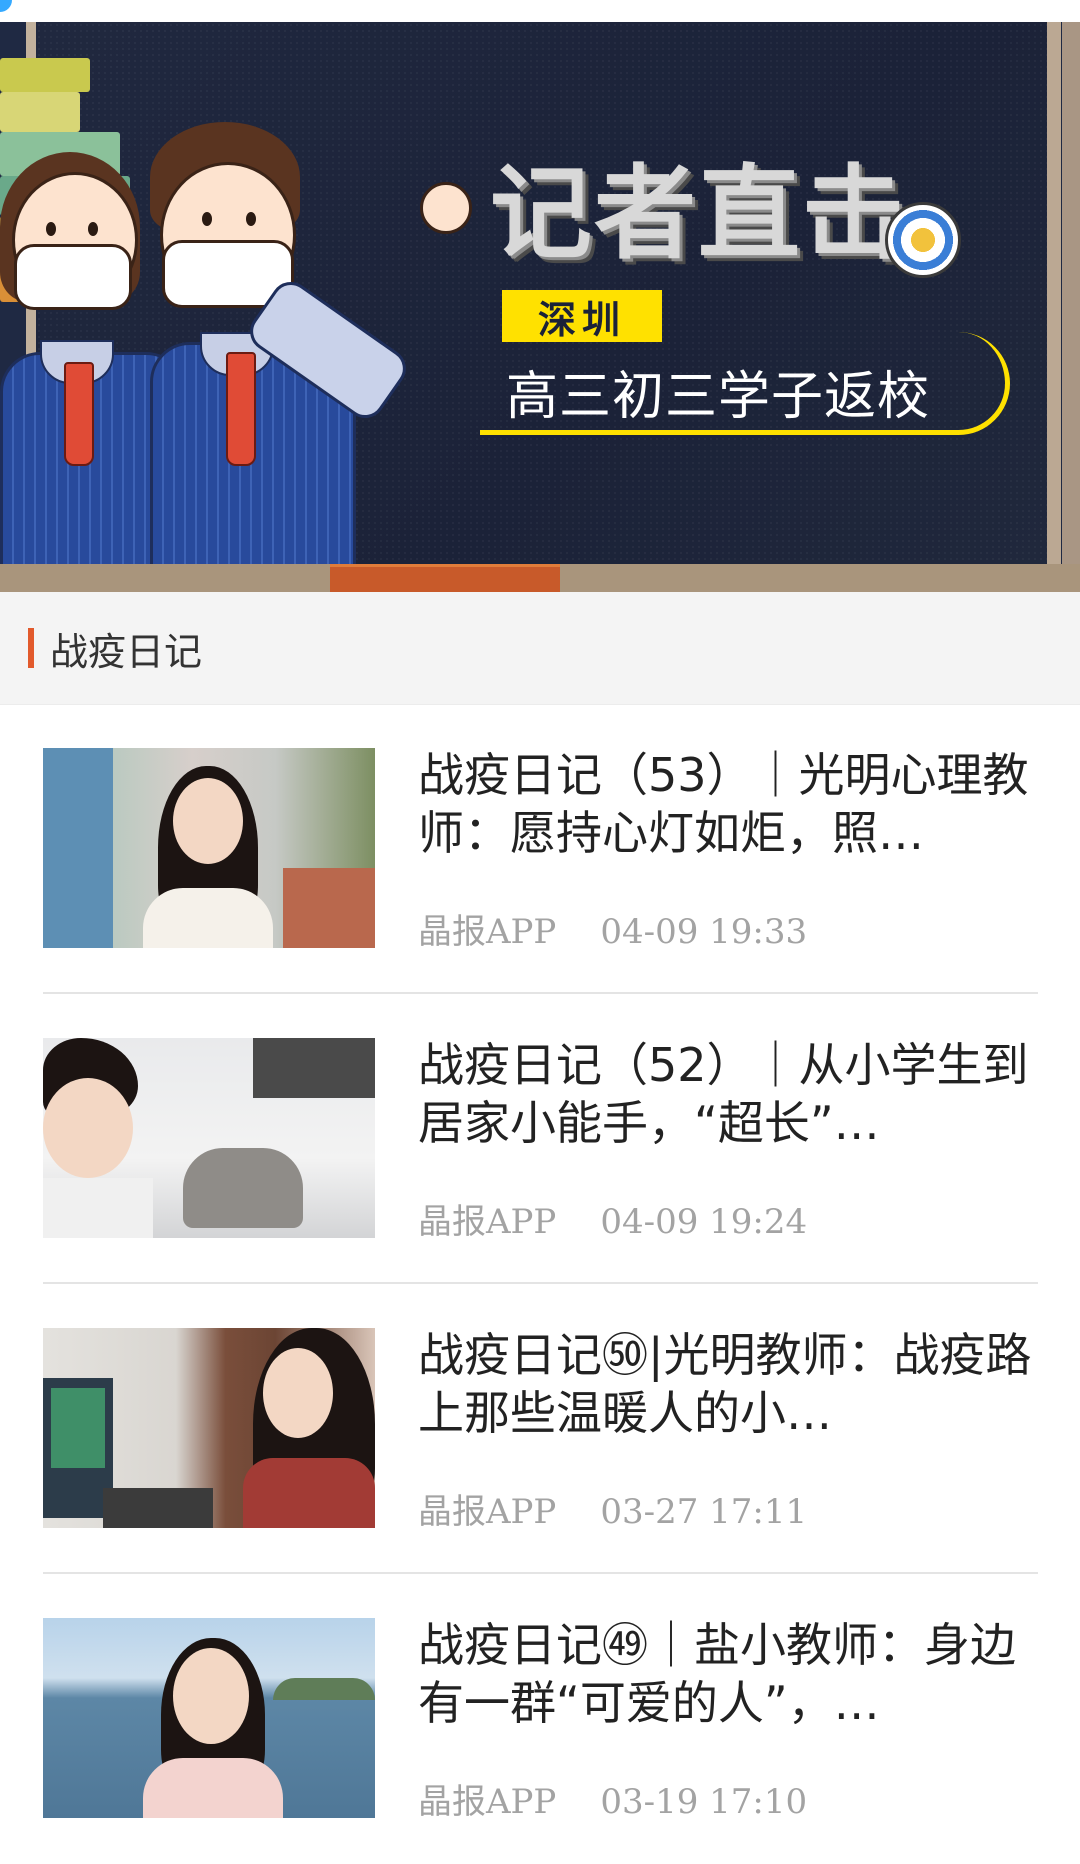 The image size is (1080, 1864). I want to click on article-date: 03-19, so click(649, 1802).